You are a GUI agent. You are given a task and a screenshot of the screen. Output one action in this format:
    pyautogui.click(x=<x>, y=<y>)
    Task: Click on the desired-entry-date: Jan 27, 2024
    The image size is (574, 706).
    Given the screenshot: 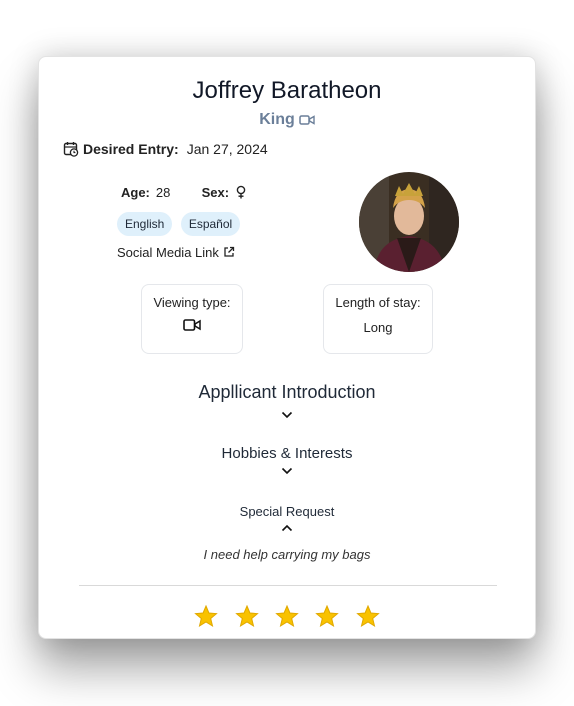 What is the action you would take?
    pyautogui.click(x=227, y=149)
    